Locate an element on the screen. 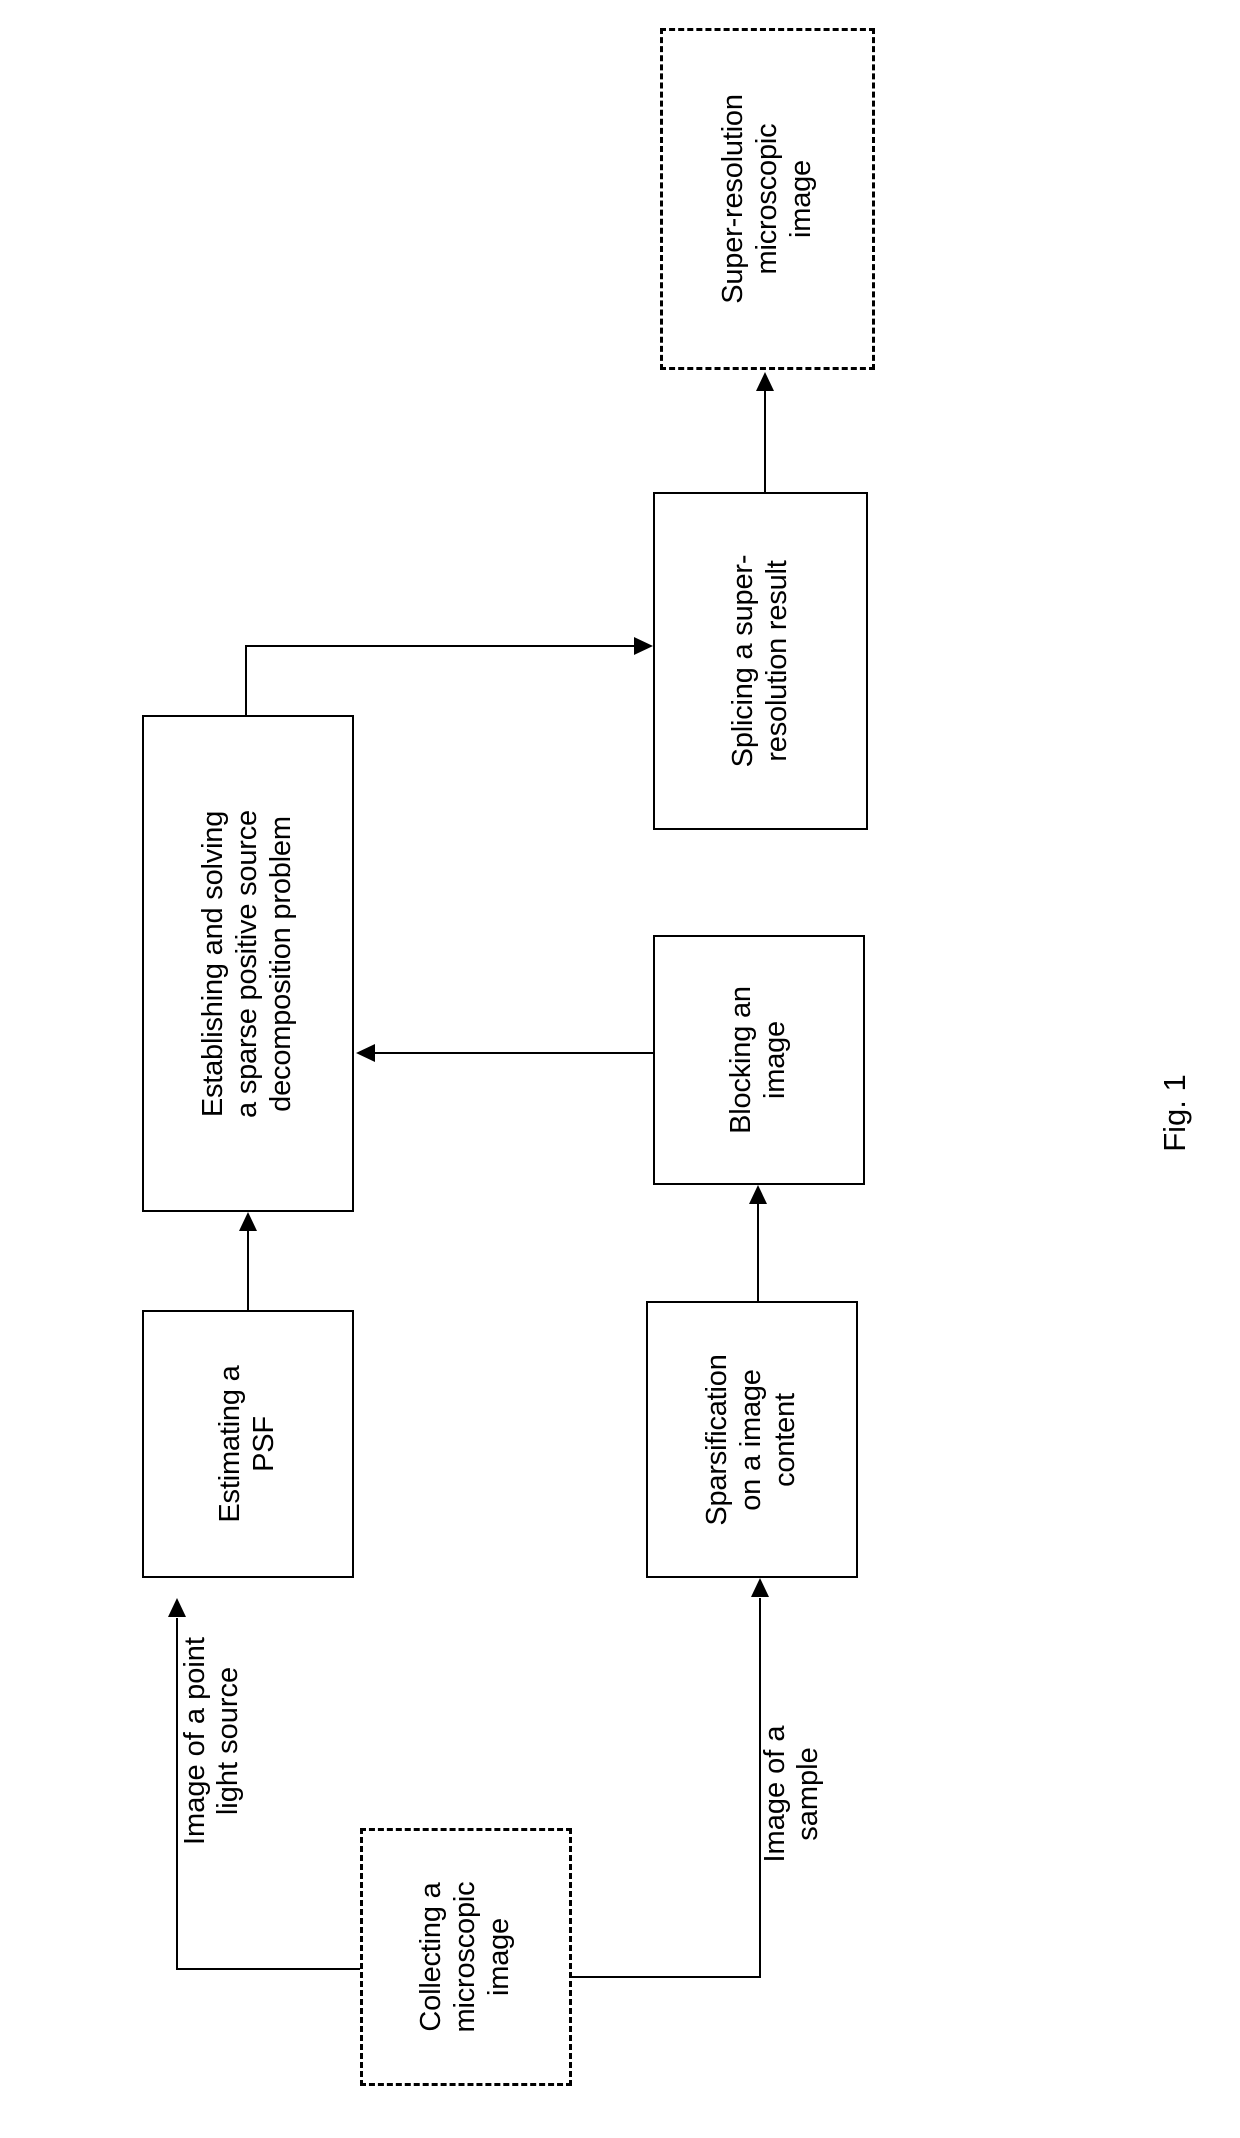 The width and height of the screenshot is (1240, 2138). arrowhead-splicing-to-output is located at coordinates (765, 381).